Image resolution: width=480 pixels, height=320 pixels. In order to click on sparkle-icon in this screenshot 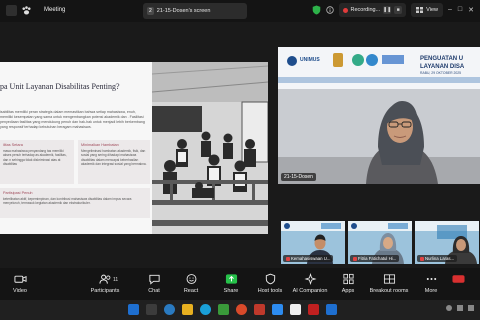, I will do `click(310, 278)`.